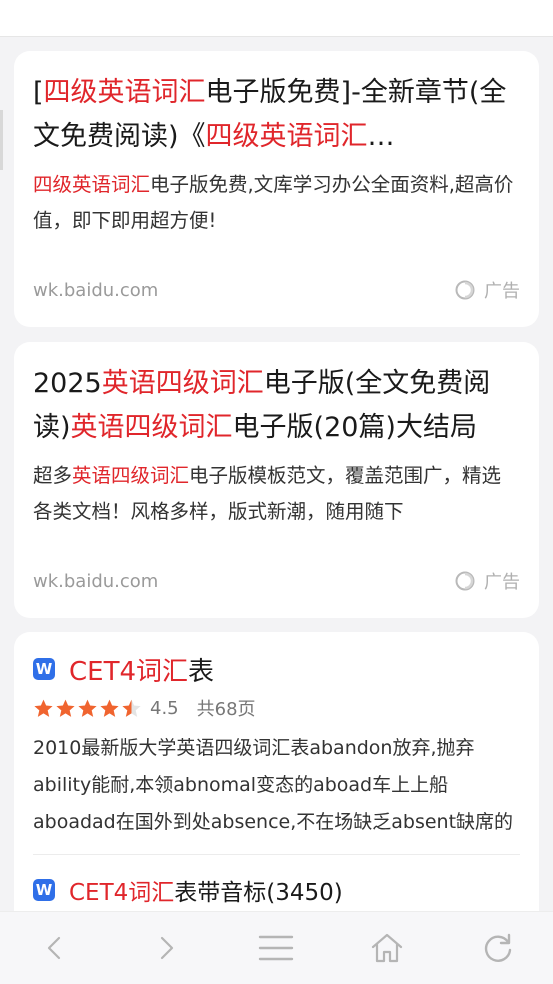 This screenshot has width=553, height=984. Describe the element at coordinates (67, 383) in the screenshot. I see `text-segment: 2025` at that location.